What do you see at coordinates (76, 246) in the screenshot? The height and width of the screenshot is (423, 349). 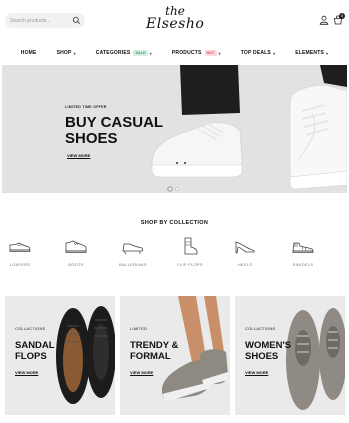 I see `boot-icon` at bounding box center [76, 246].